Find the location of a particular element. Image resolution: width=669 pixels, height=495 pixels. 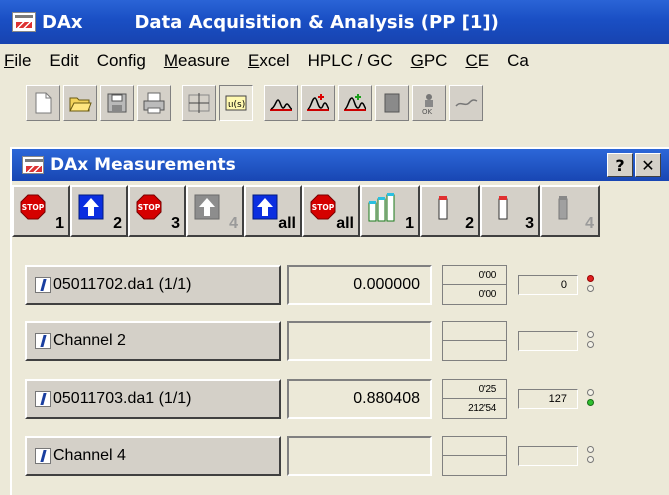

stop-channel-1-button: STOP 1 is located at coordinates (41, 211).